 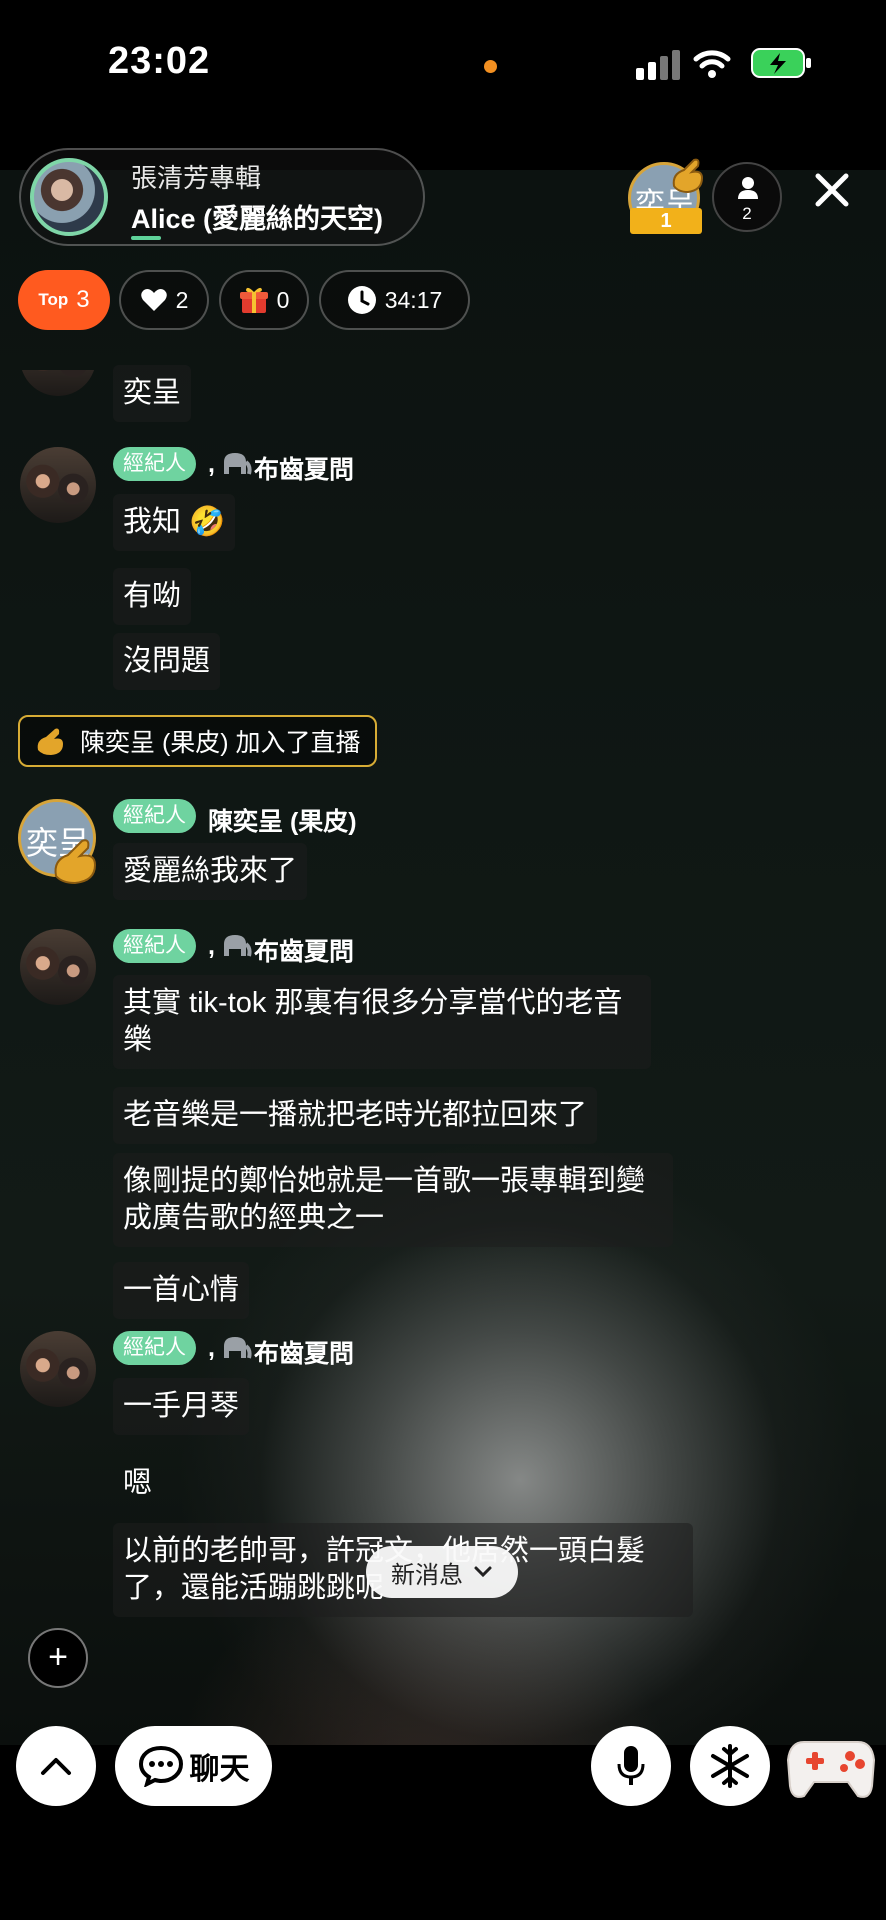 What do you see at coordinates (160, 1766) in the screenshot?
I see `chat-bubble-icon` at bounding box center [160, 1766].